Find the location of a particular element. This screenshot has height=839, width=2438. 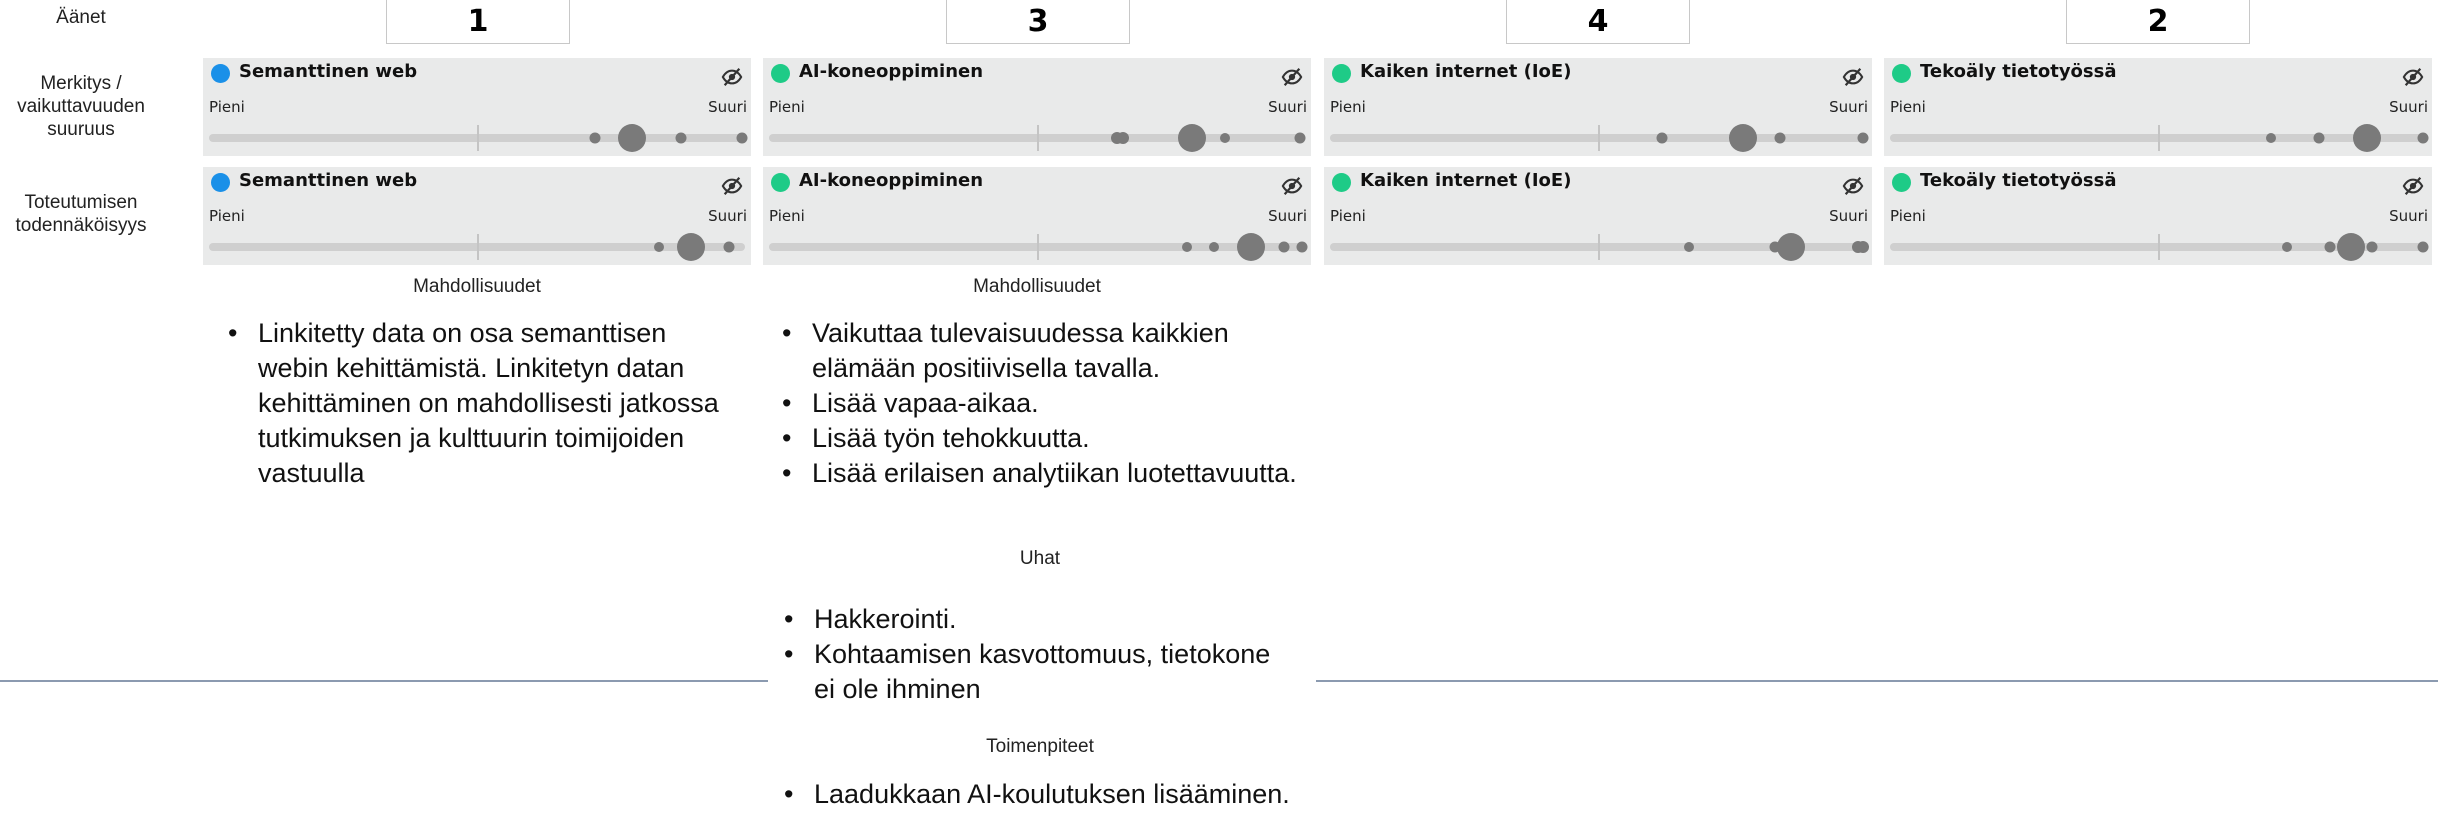

actions-list: Laadukkaan AI-koulutuksen lisääminen. is located at coordinates (1038, 794).